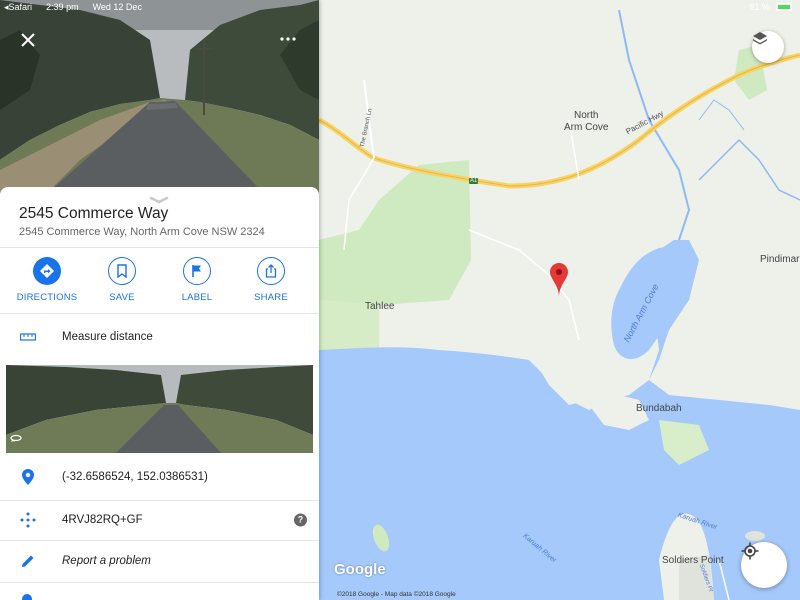 Image resolution: width=800 pixels, height=600 pixels. Describe the element at coordinates (159, 337) in the screenshot. I see `measure-distance-row: Measure distance` at that location.